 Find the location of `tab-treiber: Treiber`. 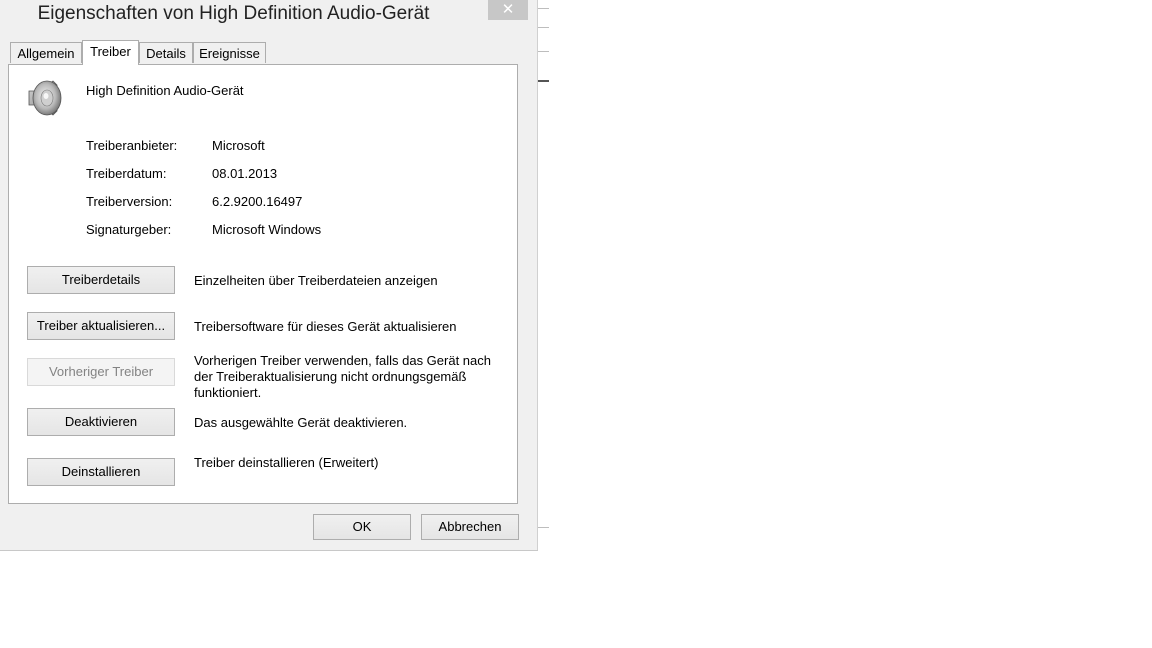

tab-treiber: Treiber is located at coordinates (110, 52).